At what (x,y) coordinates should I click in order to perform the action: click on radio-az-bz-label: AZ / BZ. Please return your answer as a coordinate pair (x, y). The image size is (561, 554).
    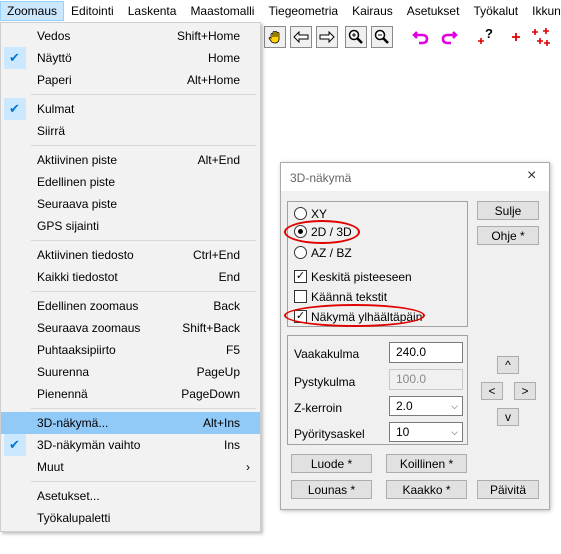
    Looking at the image, I should click on (331, 253).